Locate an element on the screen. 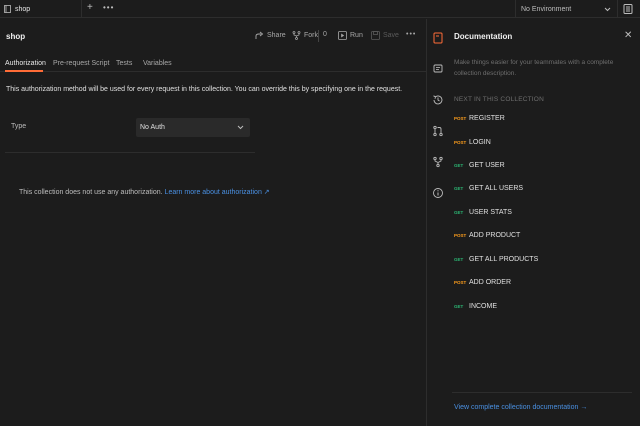 The height and width of the screenshot is (426, 640). request-item-add-order: POST ADD ORDER is located at coordinates (482, 282).